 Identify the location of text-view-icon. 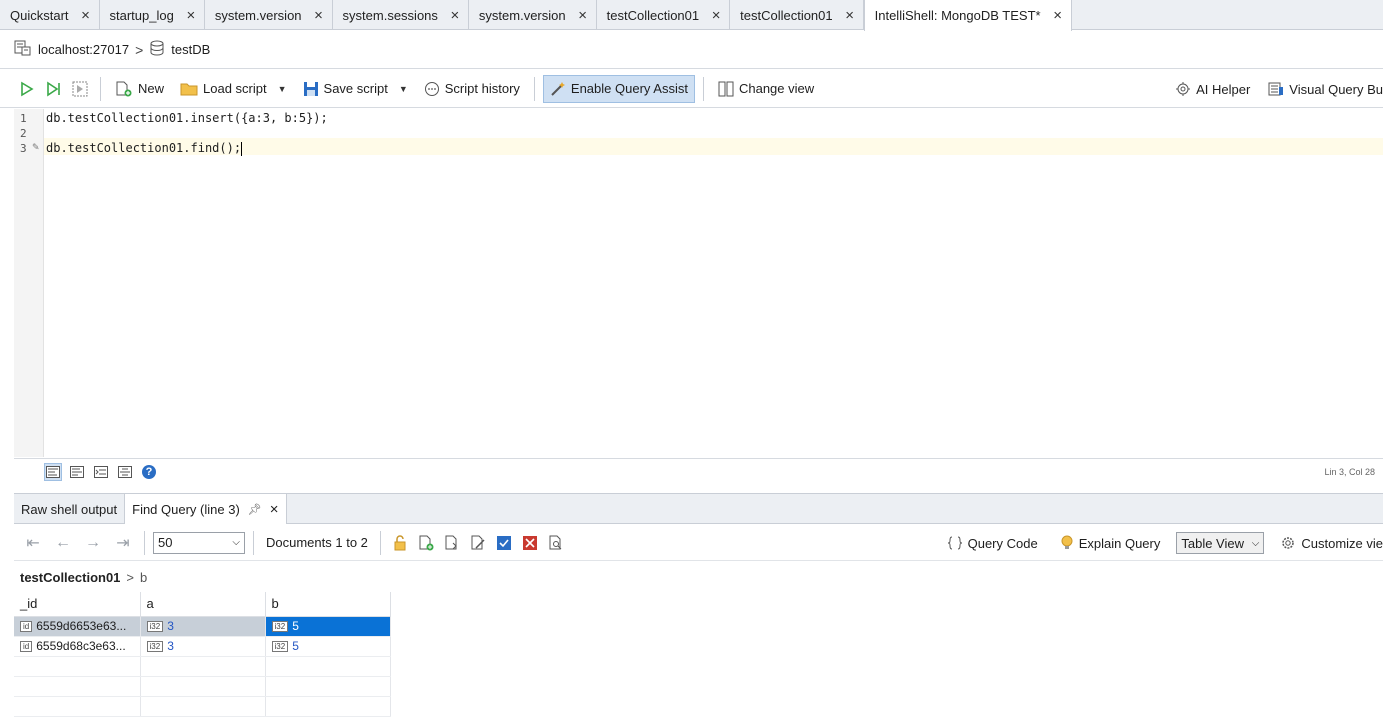
(77, 472).